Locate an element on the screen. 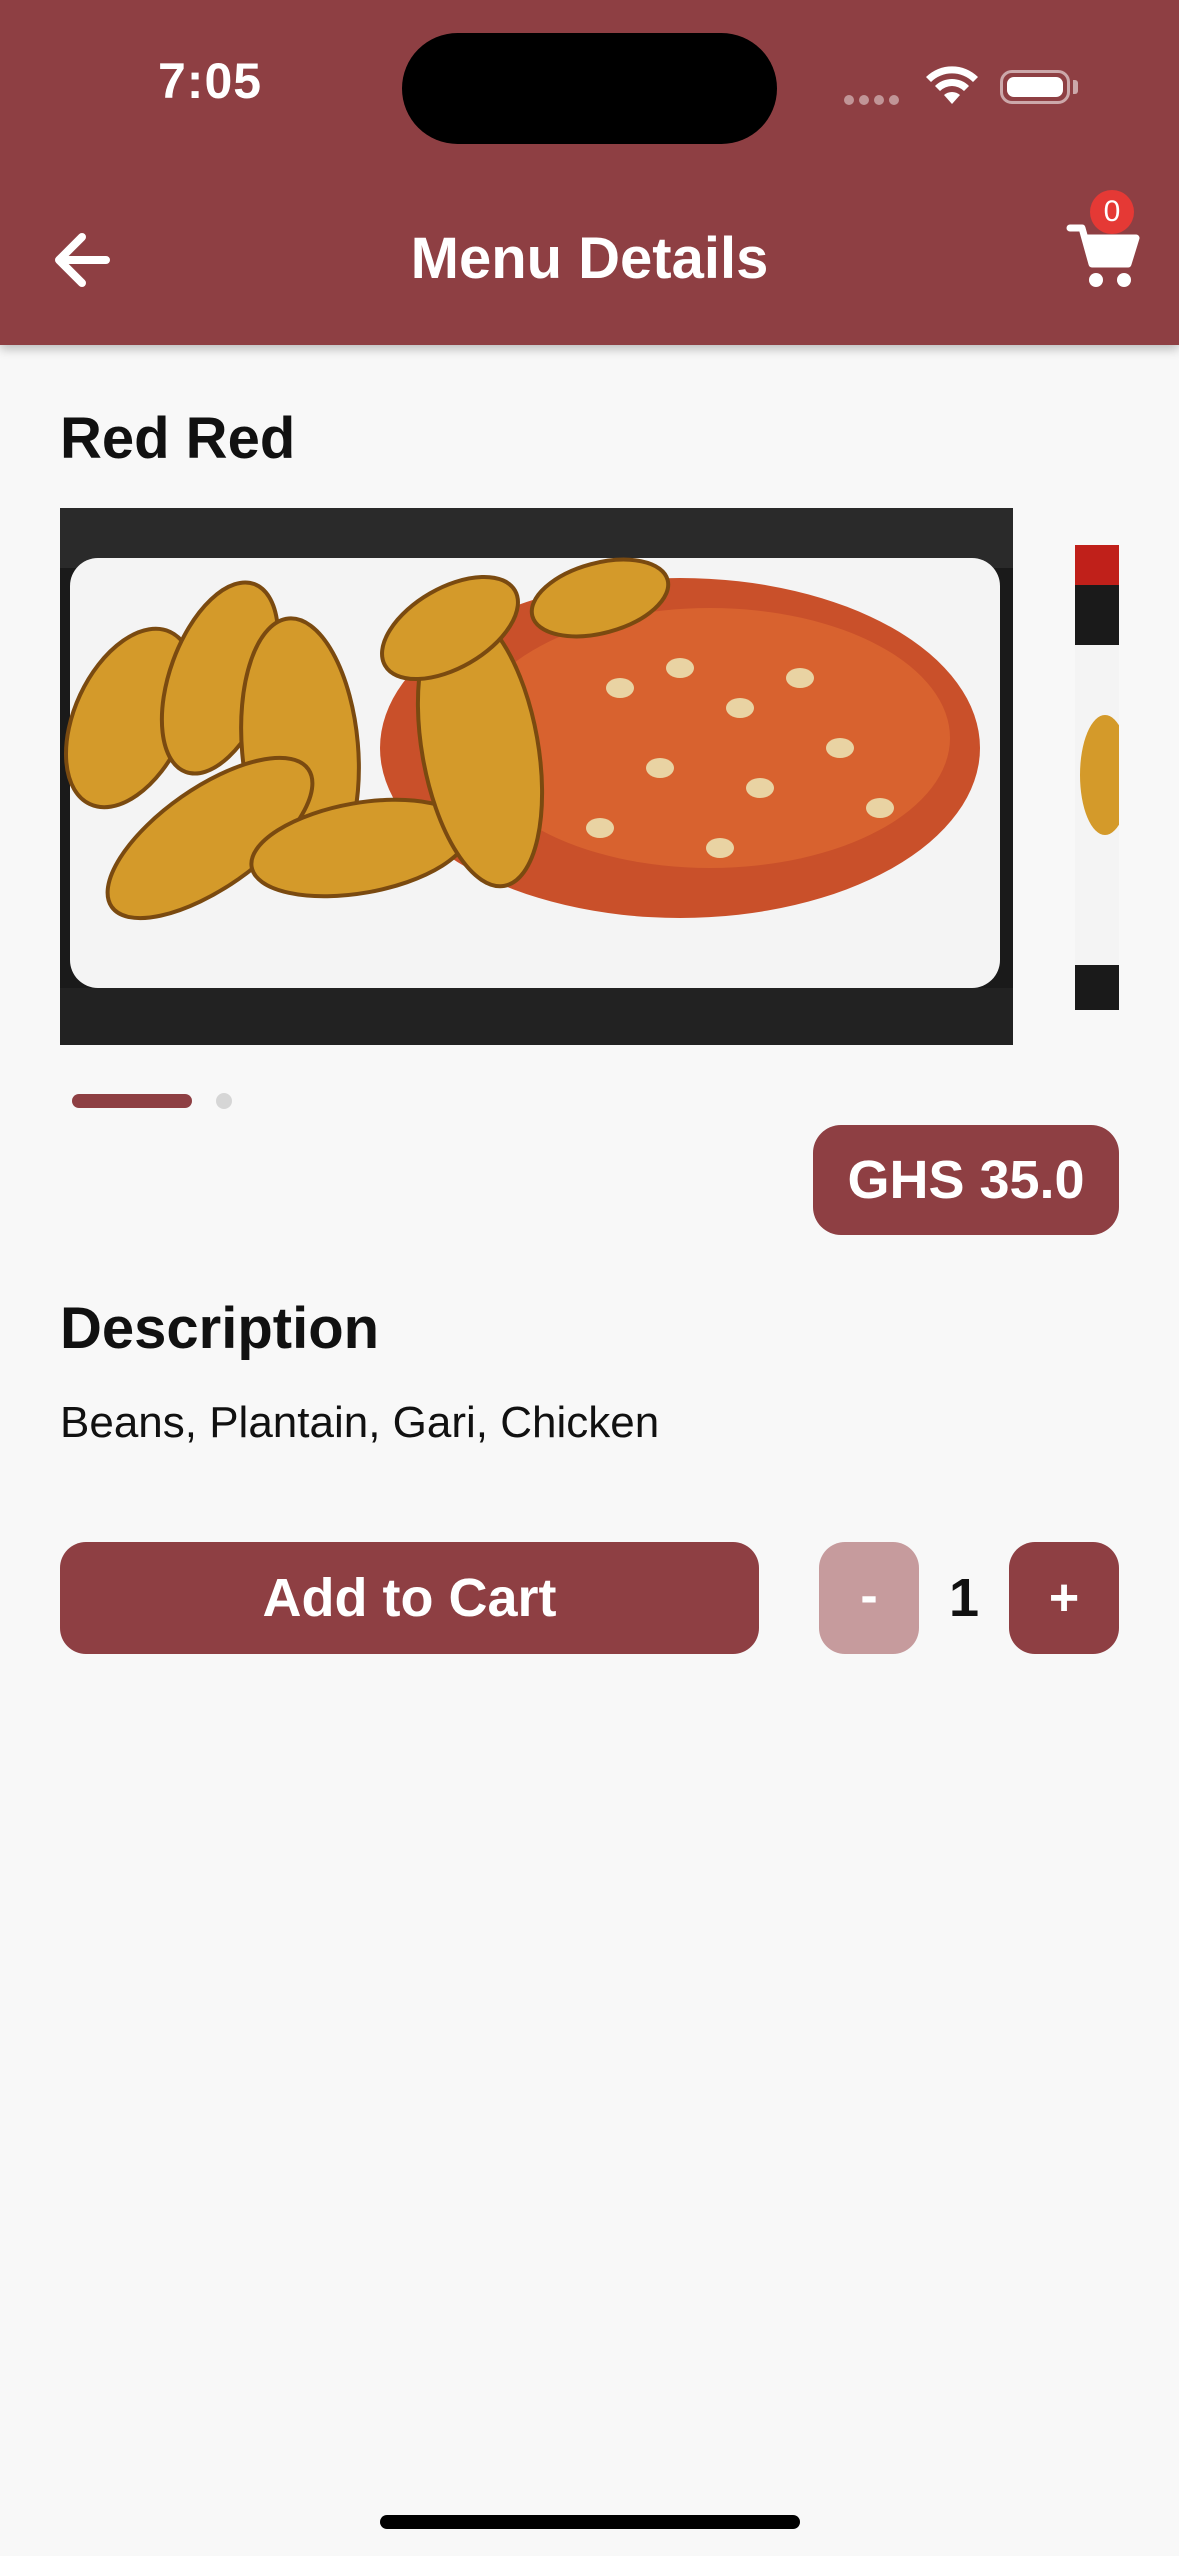 This screenshot has width=1179, height=2556. decrease-quantity-button: - is located at coordinates (869, 1598).